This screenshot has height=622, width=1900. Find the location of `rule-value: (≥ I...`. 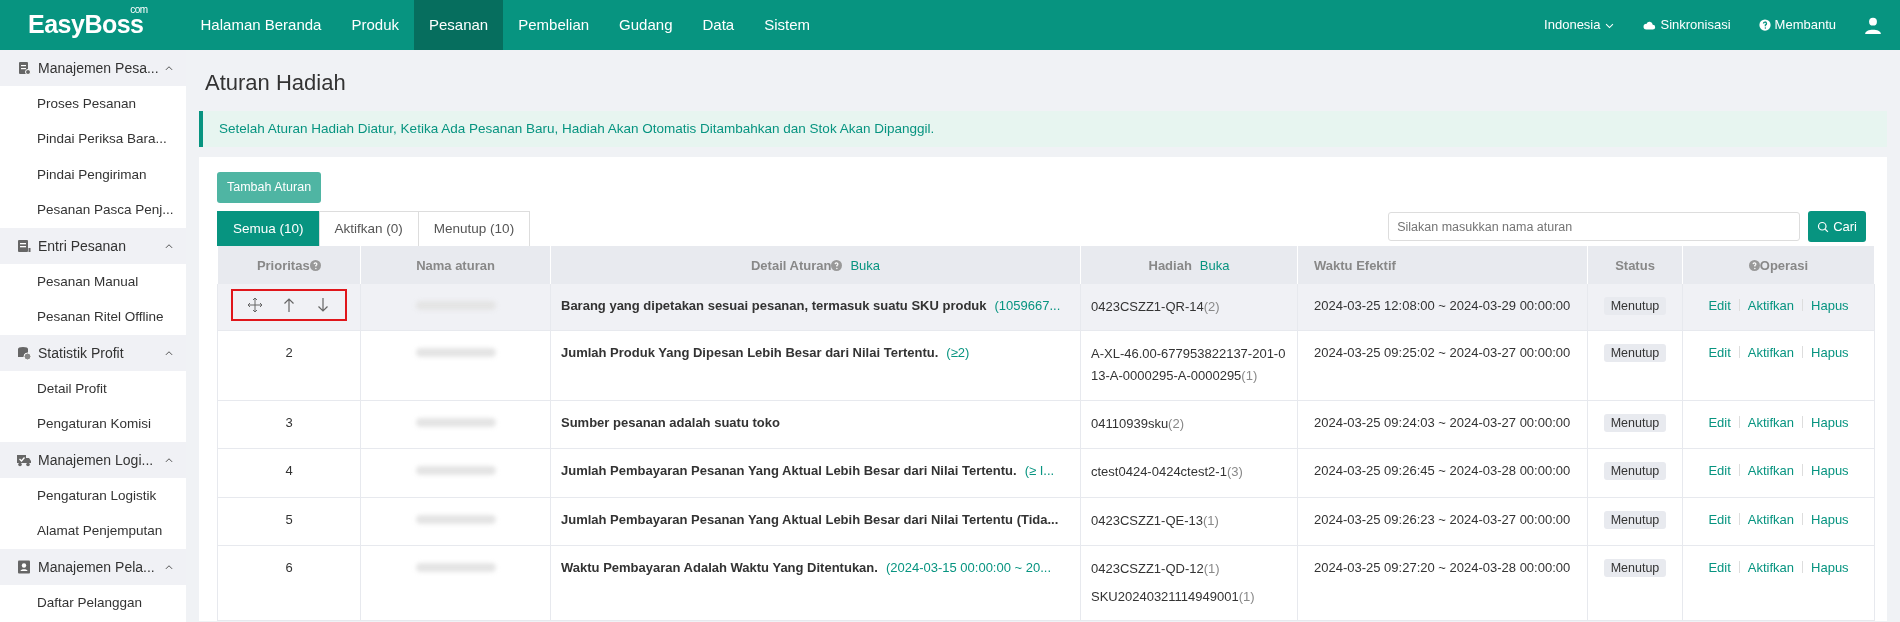

rule-value: (≥ I... is located at coordinates (1039, 471).